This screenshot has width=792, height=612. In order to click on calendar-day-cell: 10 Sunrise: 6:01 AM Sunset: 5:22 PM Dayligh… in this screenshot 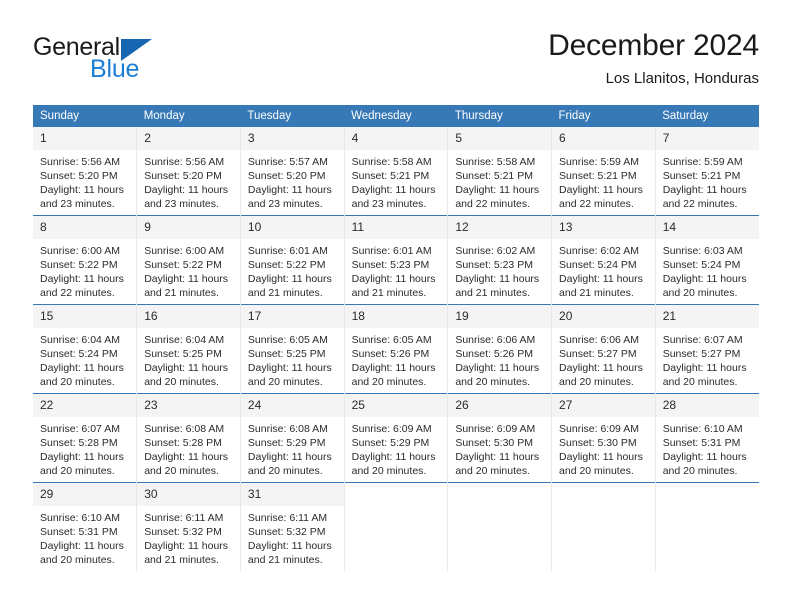, I will do `click(292, 260)`.